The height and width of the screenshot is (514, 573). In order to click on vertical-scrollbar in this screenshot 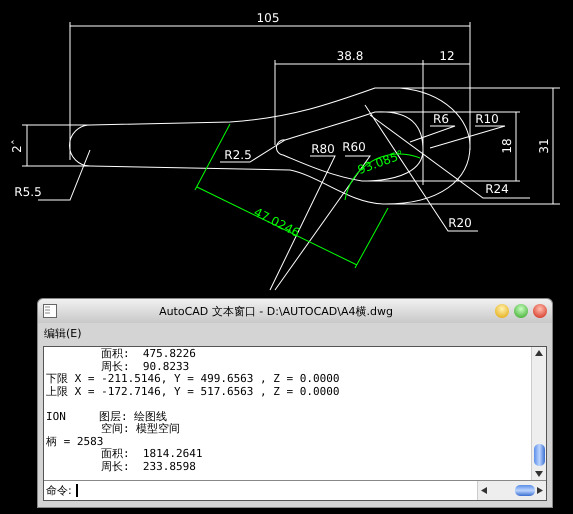, I will do `click(538, 413)`.